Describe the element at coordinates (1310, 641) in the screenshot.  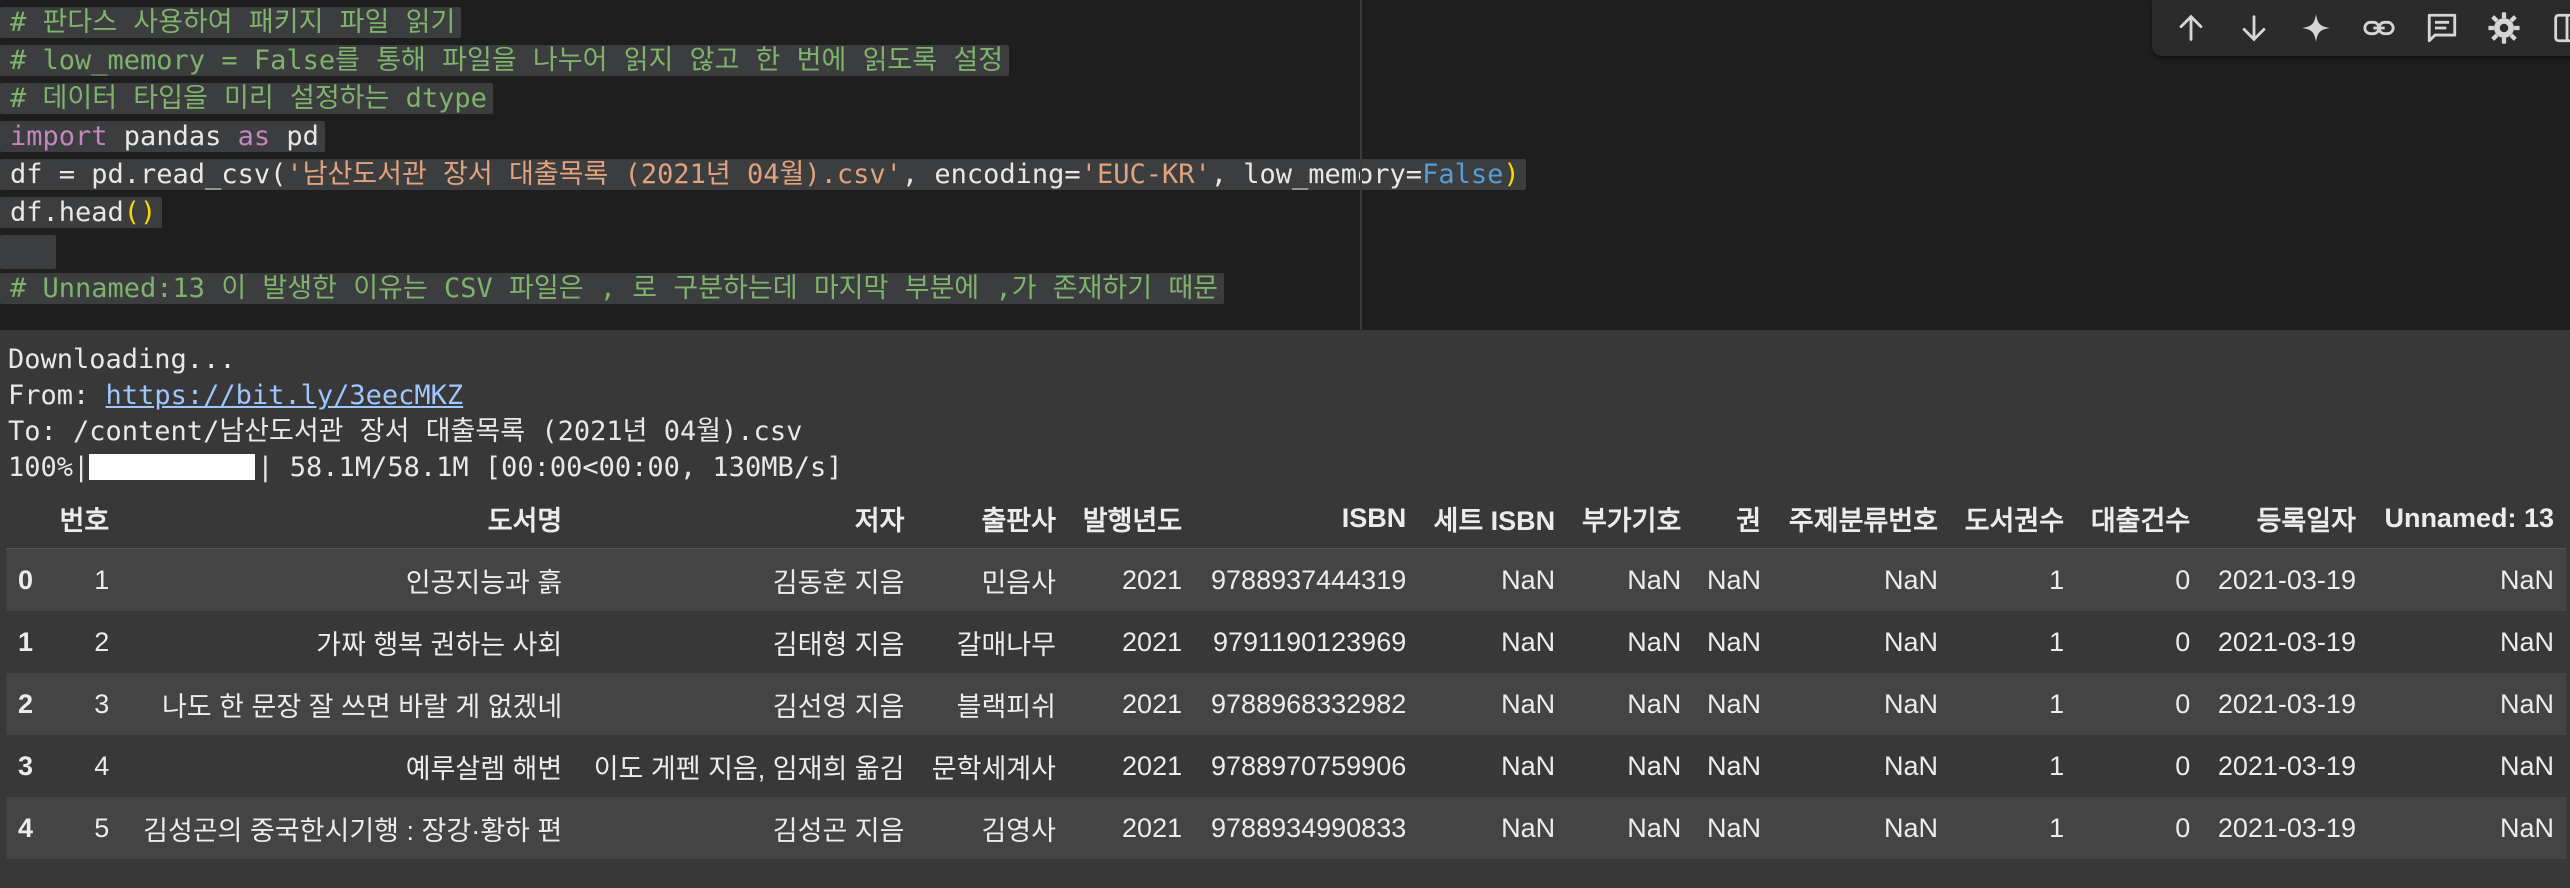
I see `table-cell: 9791190123969` at that location.